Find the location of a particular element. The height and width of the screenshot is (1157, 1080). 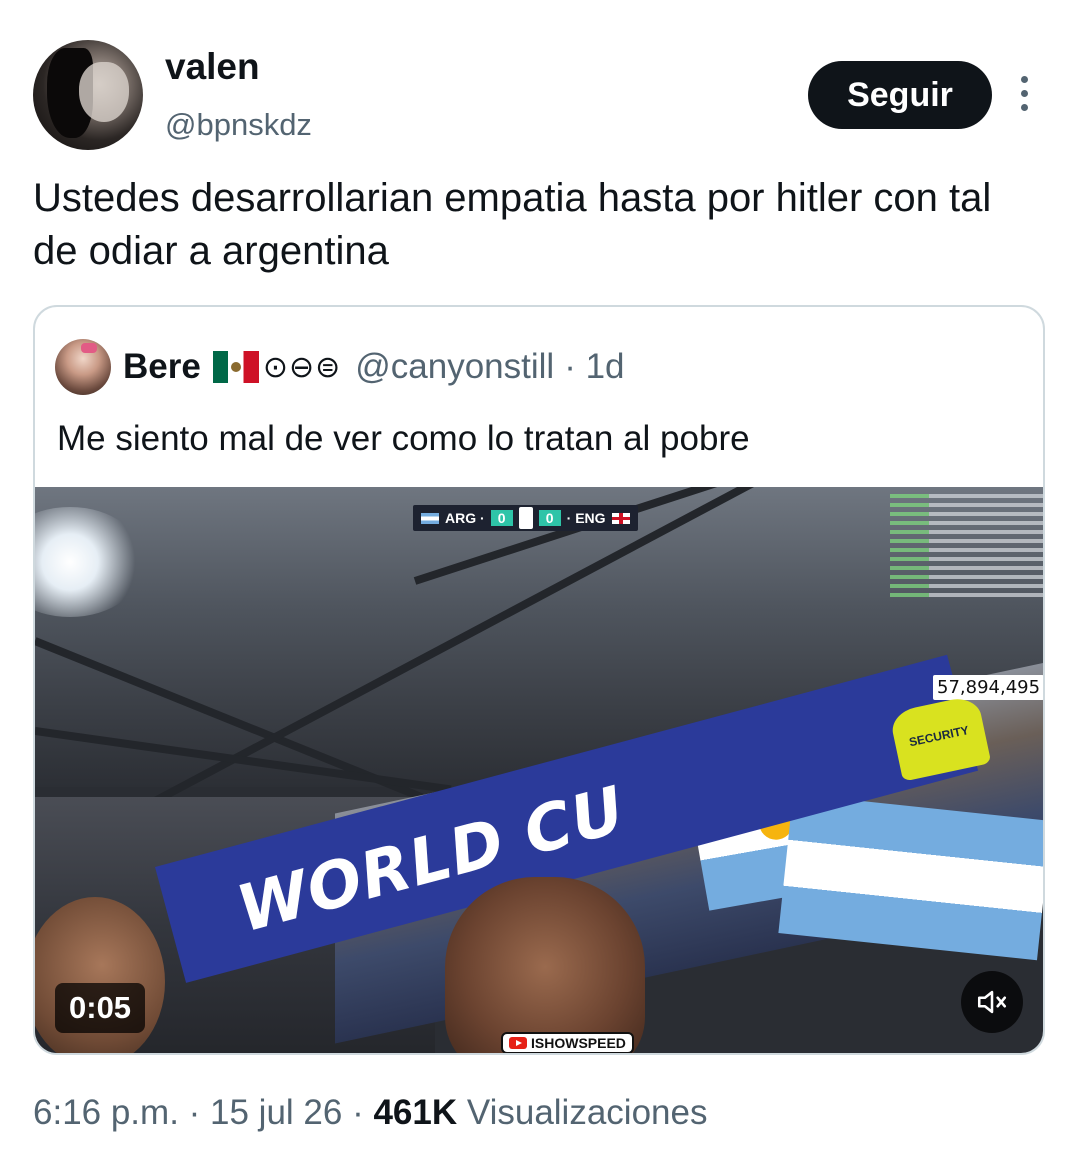

security-label: SECURITY is located at coordinates (939, 736).